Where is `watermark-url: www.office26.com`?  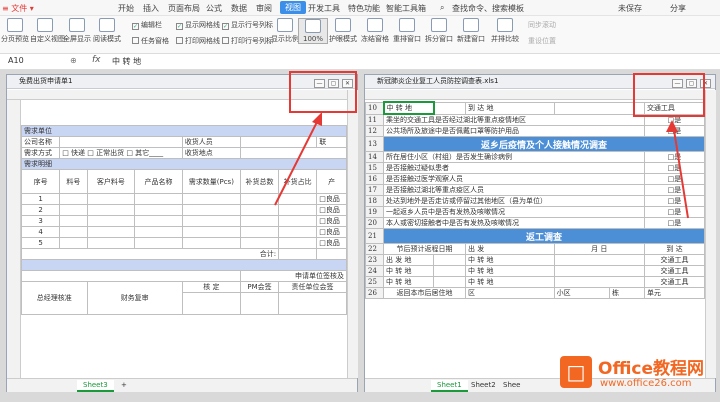 watermark-url: www.office26.com is located at coordinates (646, 383).